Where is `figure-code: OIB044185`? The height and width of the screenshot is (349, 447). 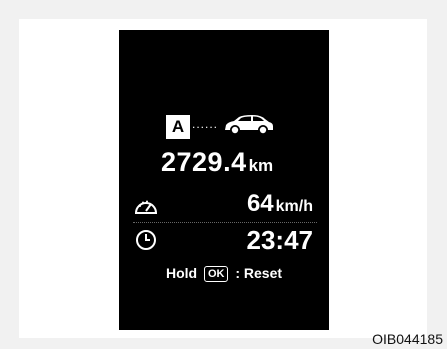
figure-code: OIB044185 is located at coordinates (407, 339).